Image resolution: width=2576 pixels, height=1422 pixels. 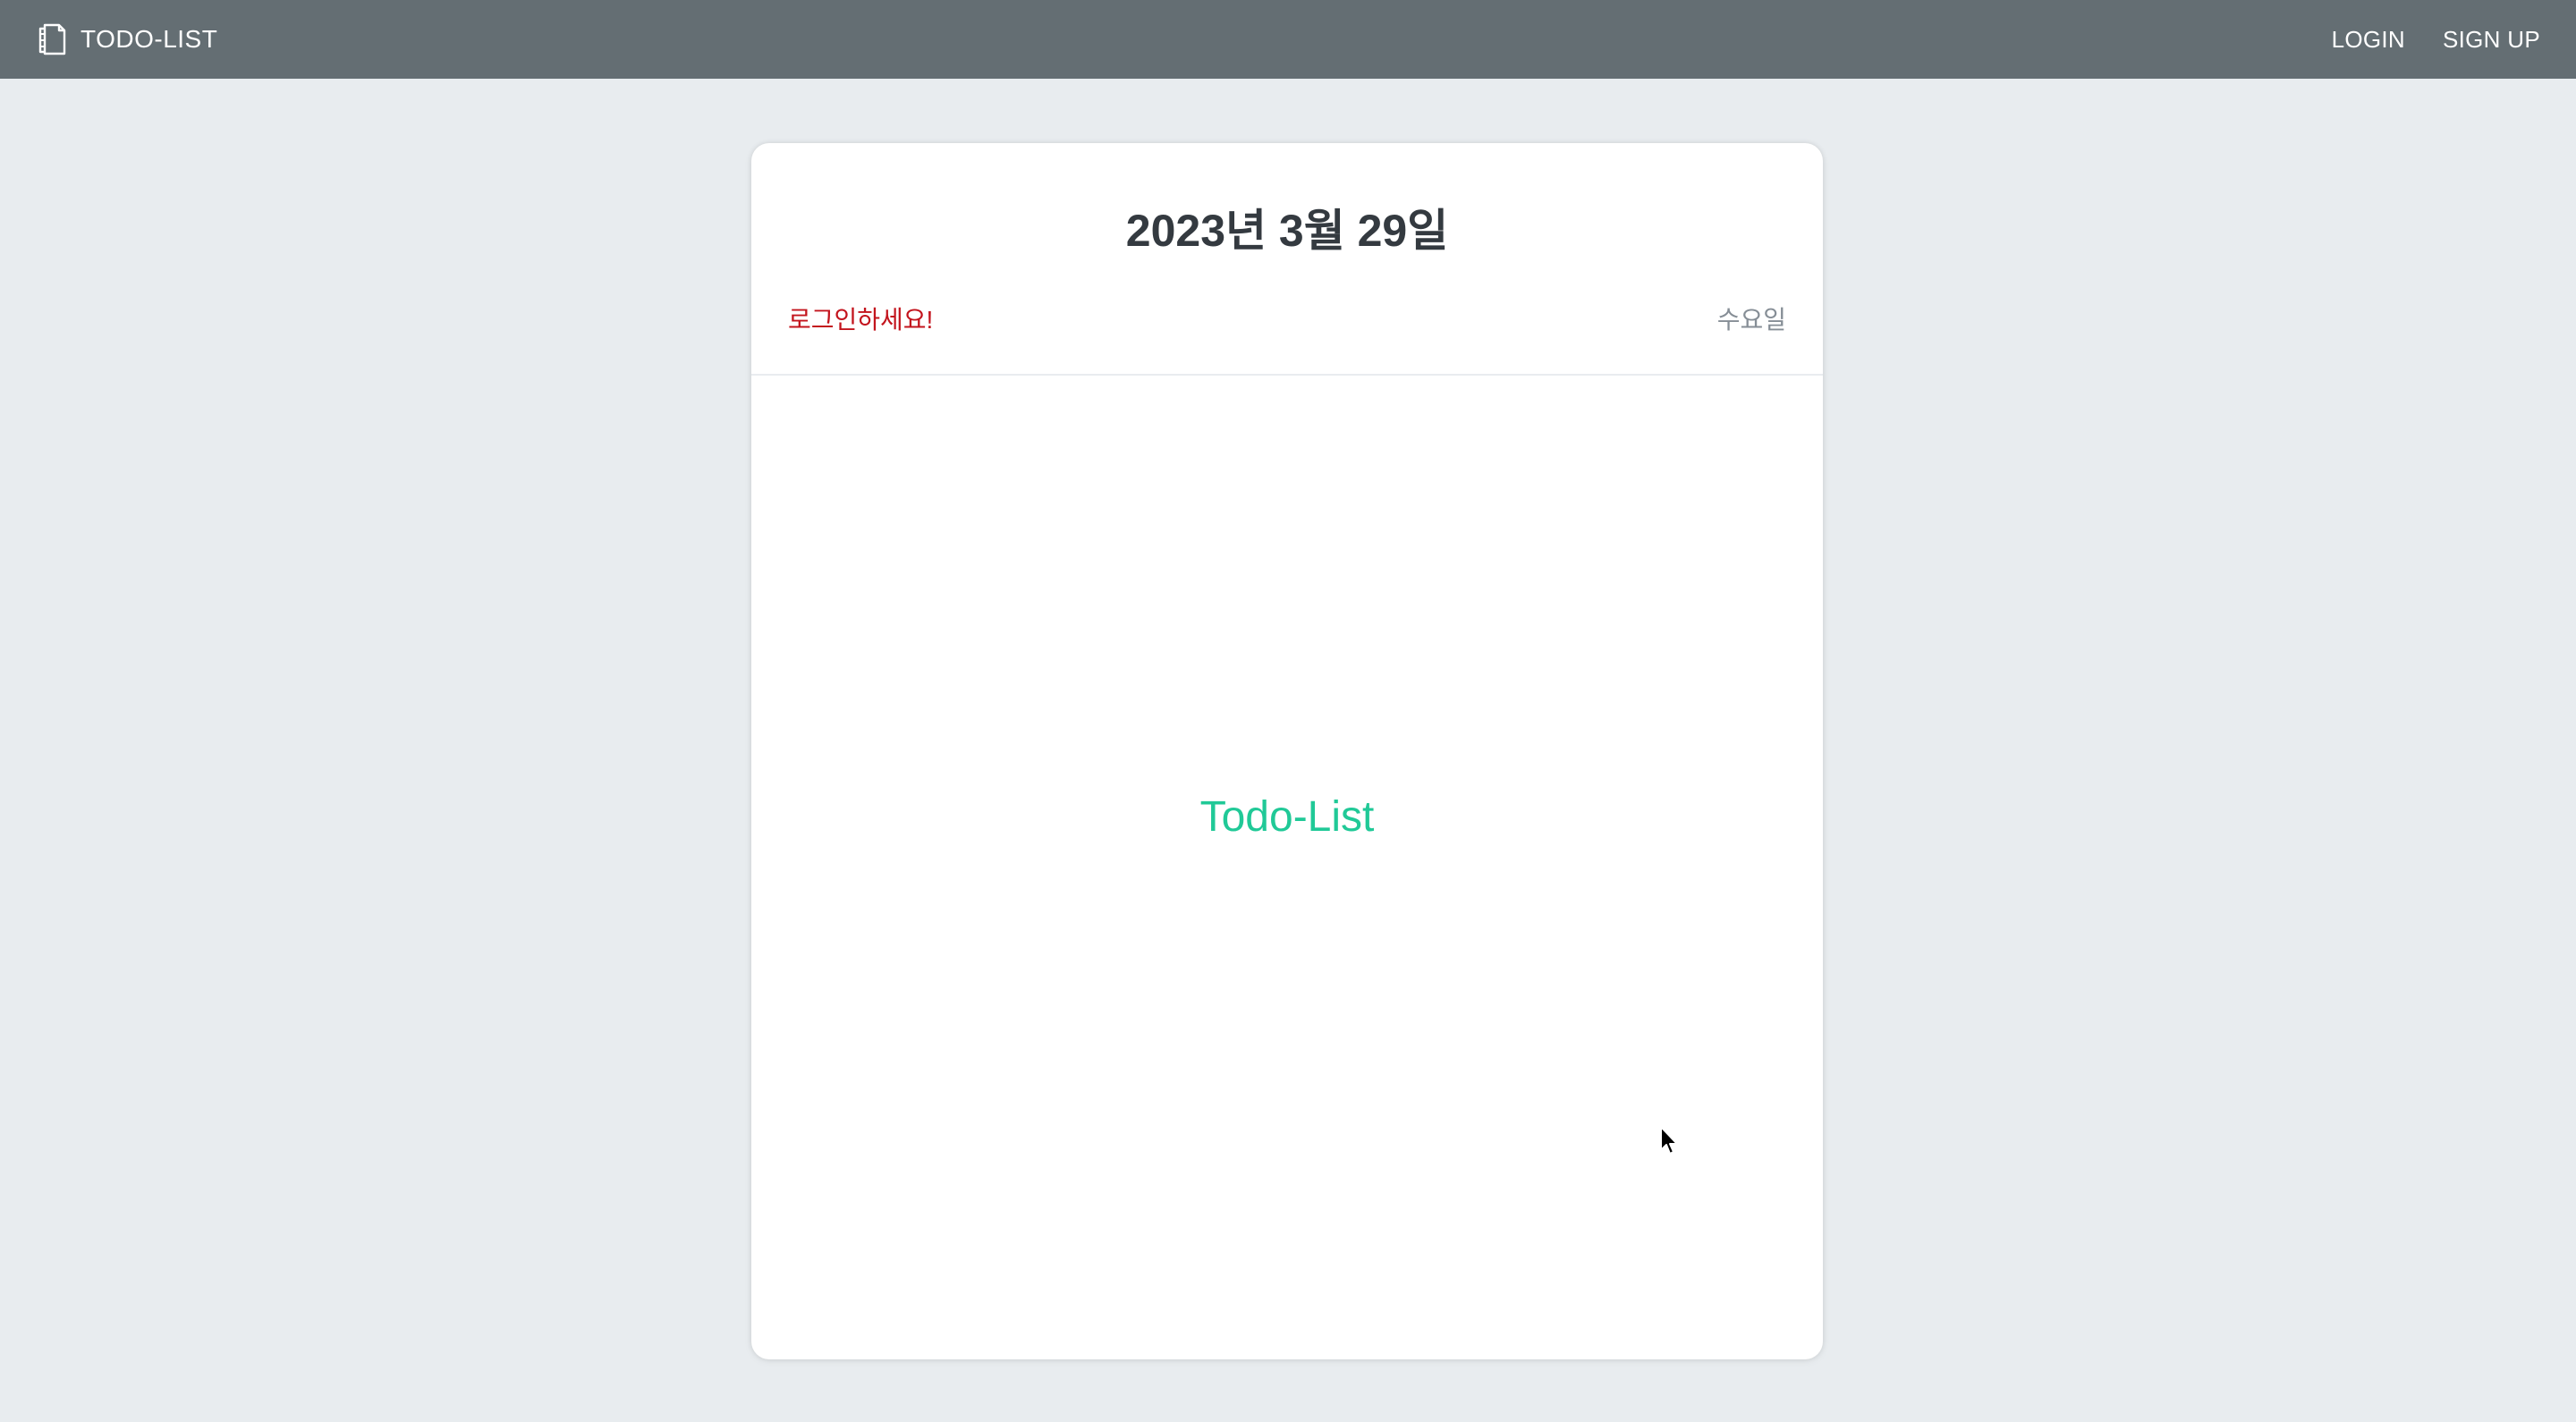 I want to click on weekday-label: 수요일, so click(x=1751, y=320).